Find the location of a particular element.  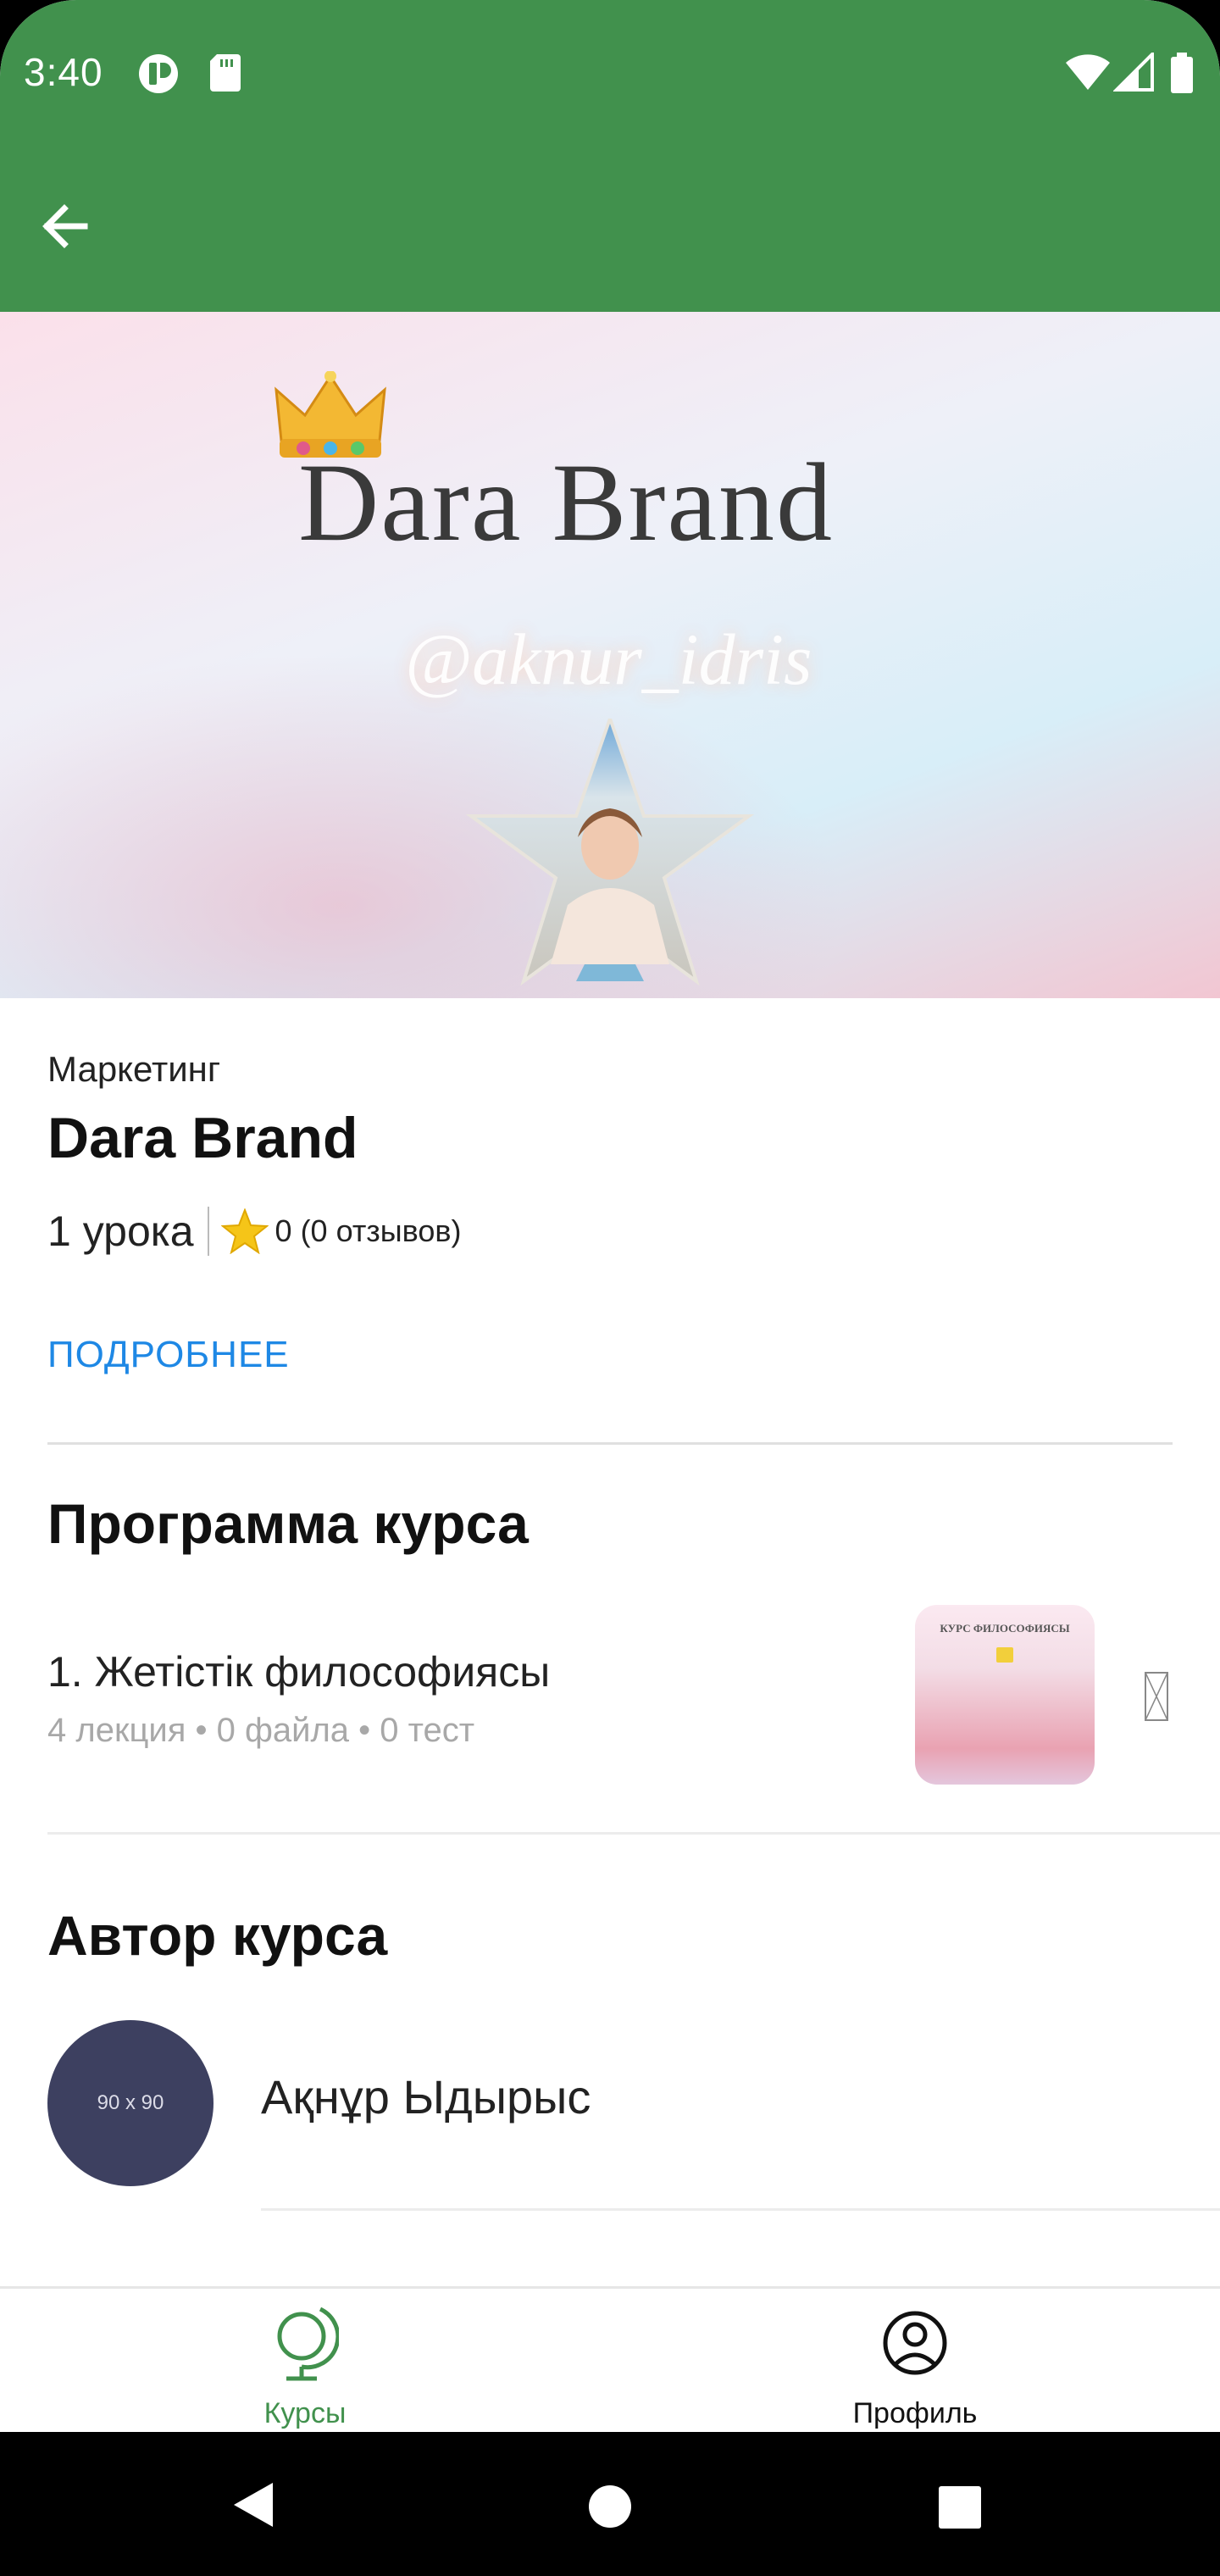

back-button is located at coordinates (78, 230).